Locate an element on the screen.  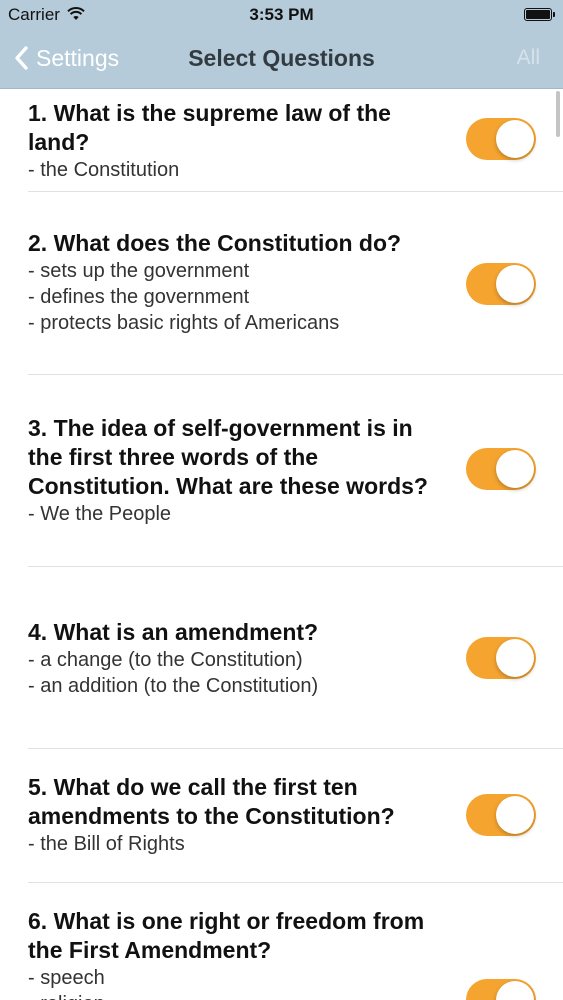
answer-text: - a change (to the Constitution) is located at coordinates (165, 660).